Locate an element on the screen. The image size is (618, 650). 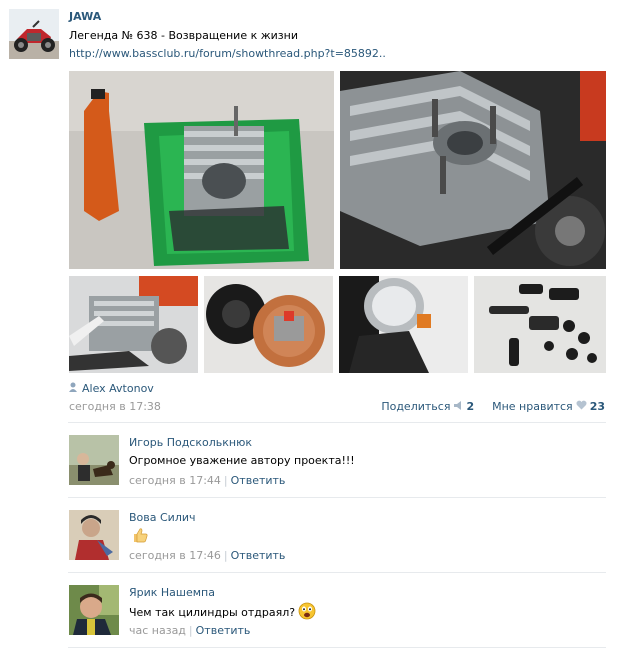
megaphone-icon is located at coordinates (458, 406).